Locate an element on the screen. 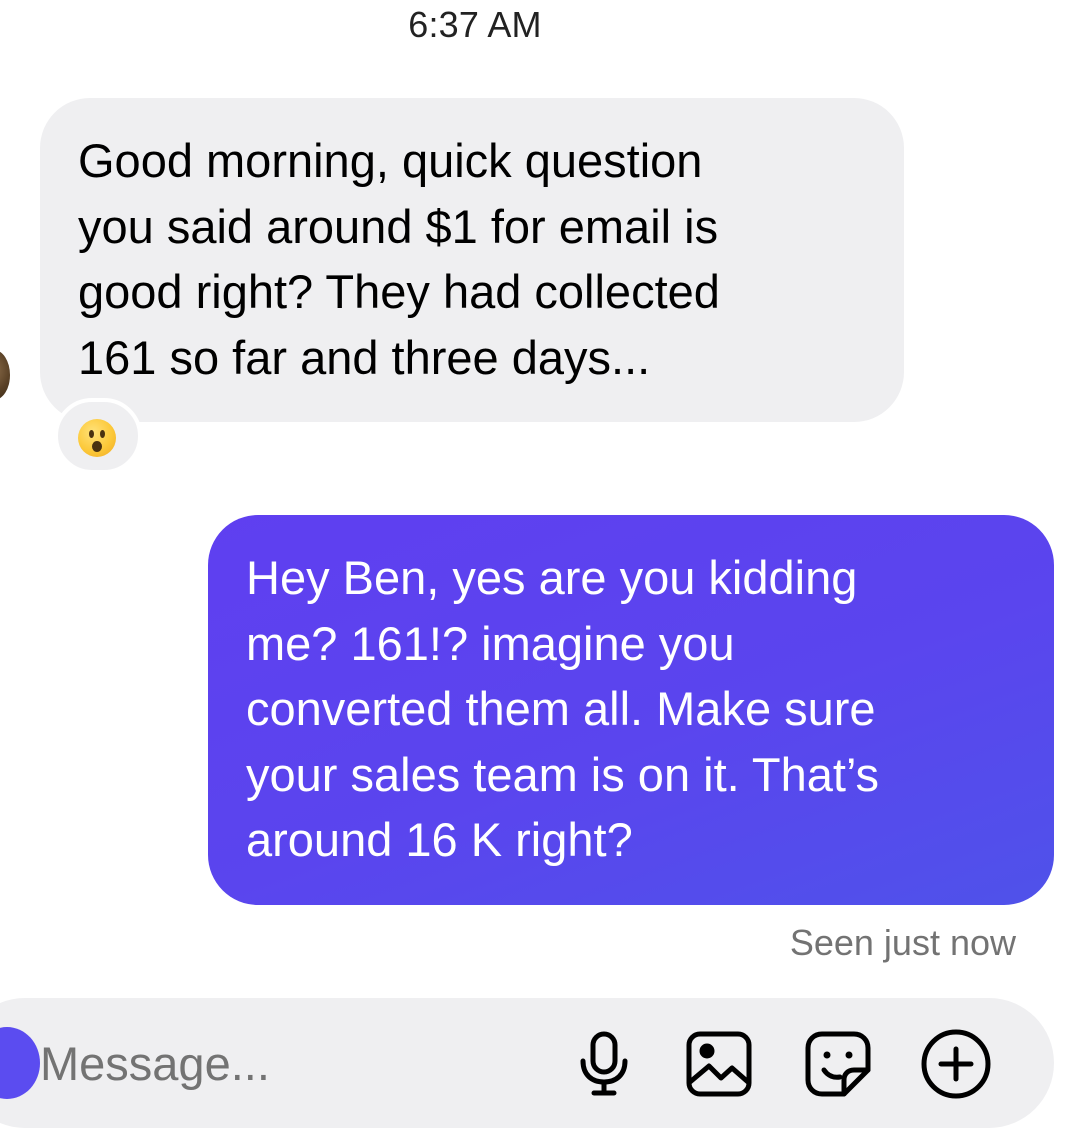 The height and width of the screenshot is (1134, 1078). sender-avatar is located at coordinates (5, 375).